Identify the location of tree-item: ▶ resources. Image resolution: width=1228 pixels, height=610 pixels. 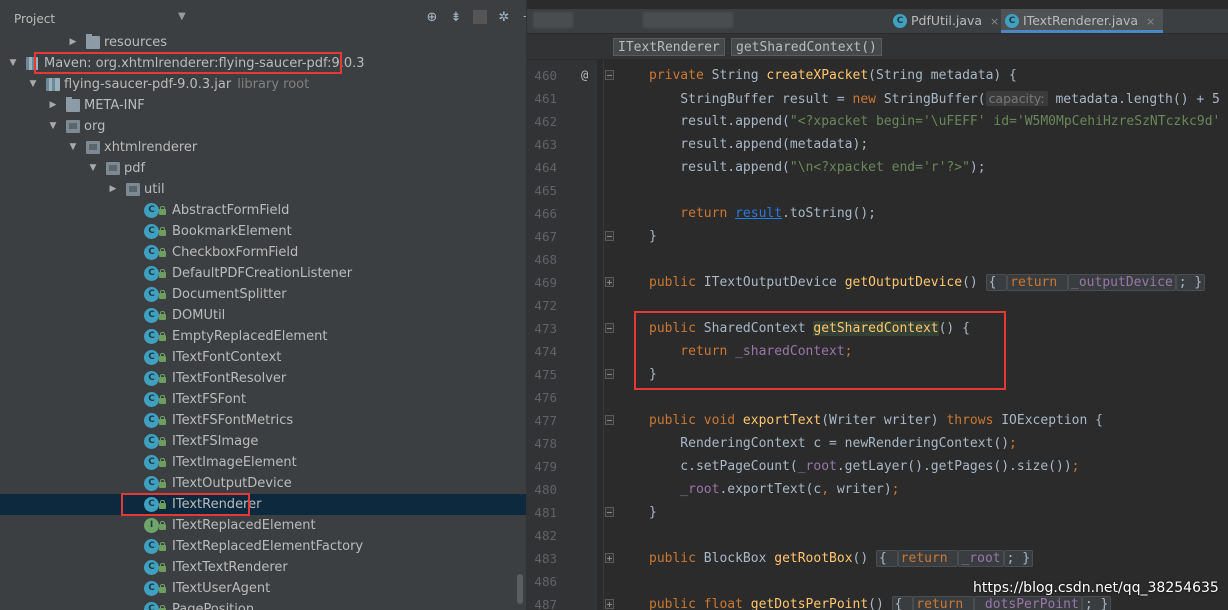
(263, 42).